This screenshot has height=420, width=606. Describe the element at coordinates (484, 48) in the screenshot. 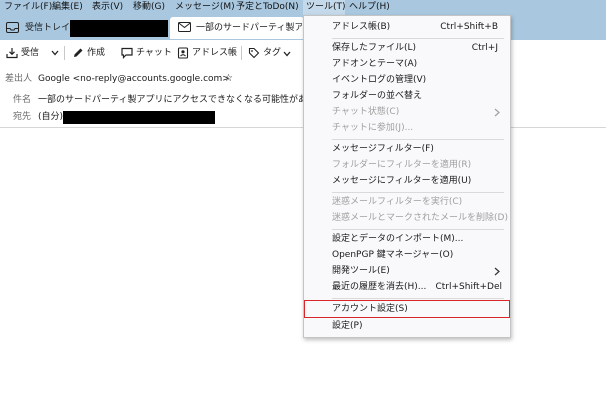

I see `menu-item-shortcut: Ctrl+J` at that location.